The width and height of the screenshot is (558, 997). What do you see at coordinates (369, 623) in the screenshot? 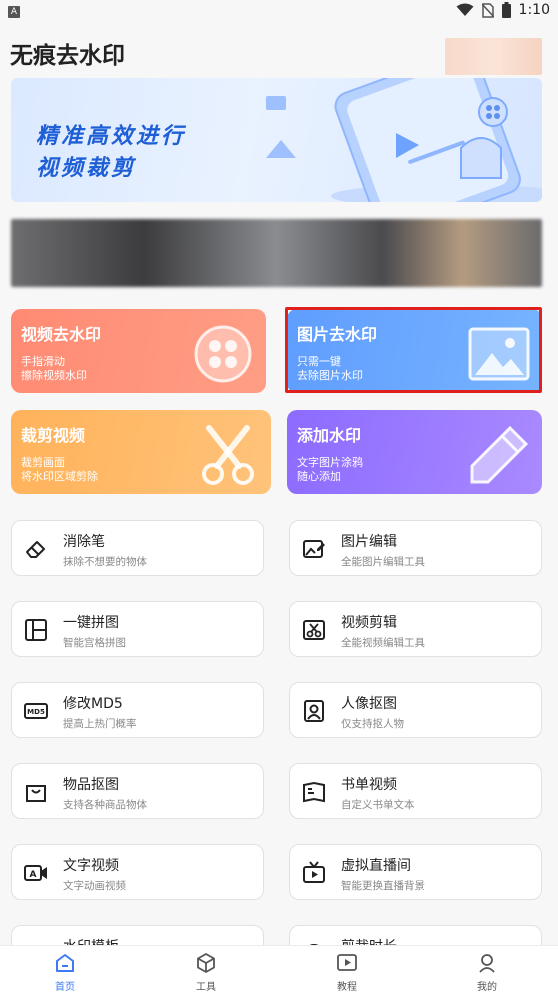
I see `tool-title: 视频剪辑` at bounding box center [369, 623].